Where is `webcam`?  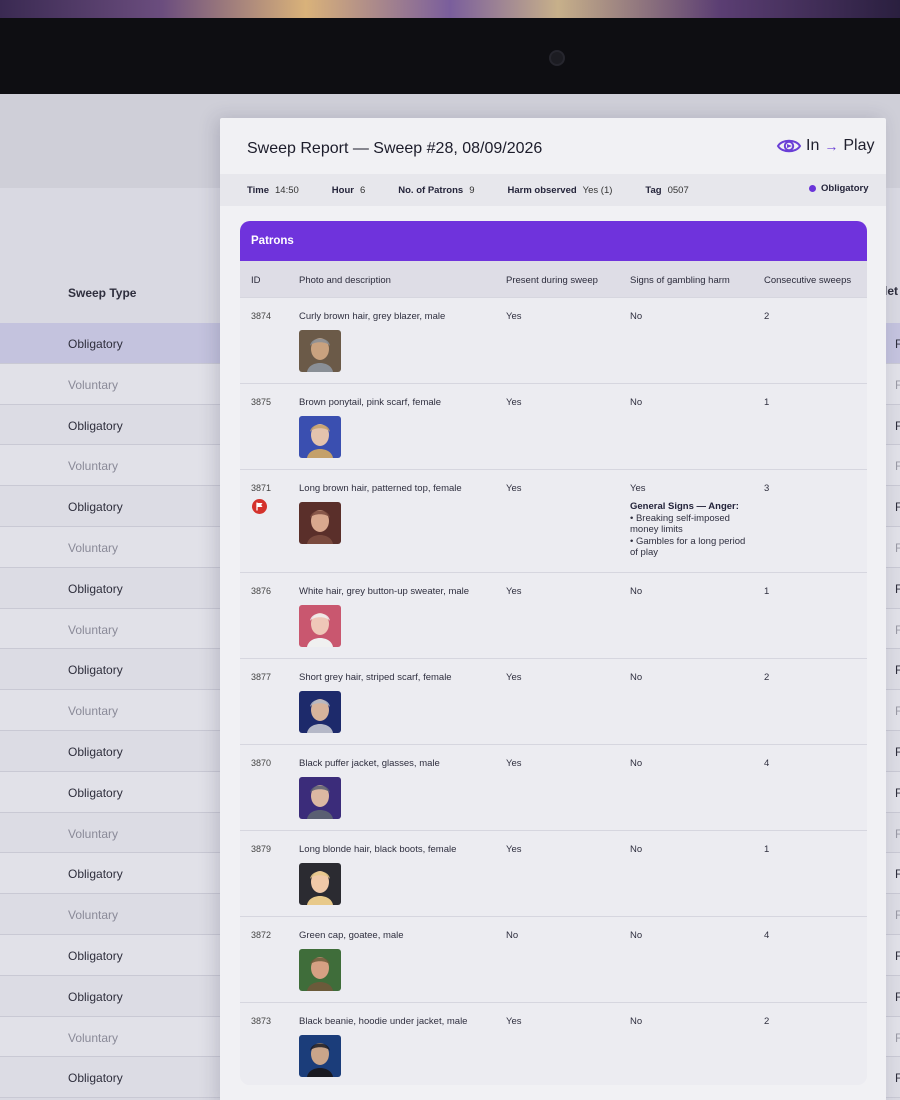 webcam is located at coordinates (557, 58).